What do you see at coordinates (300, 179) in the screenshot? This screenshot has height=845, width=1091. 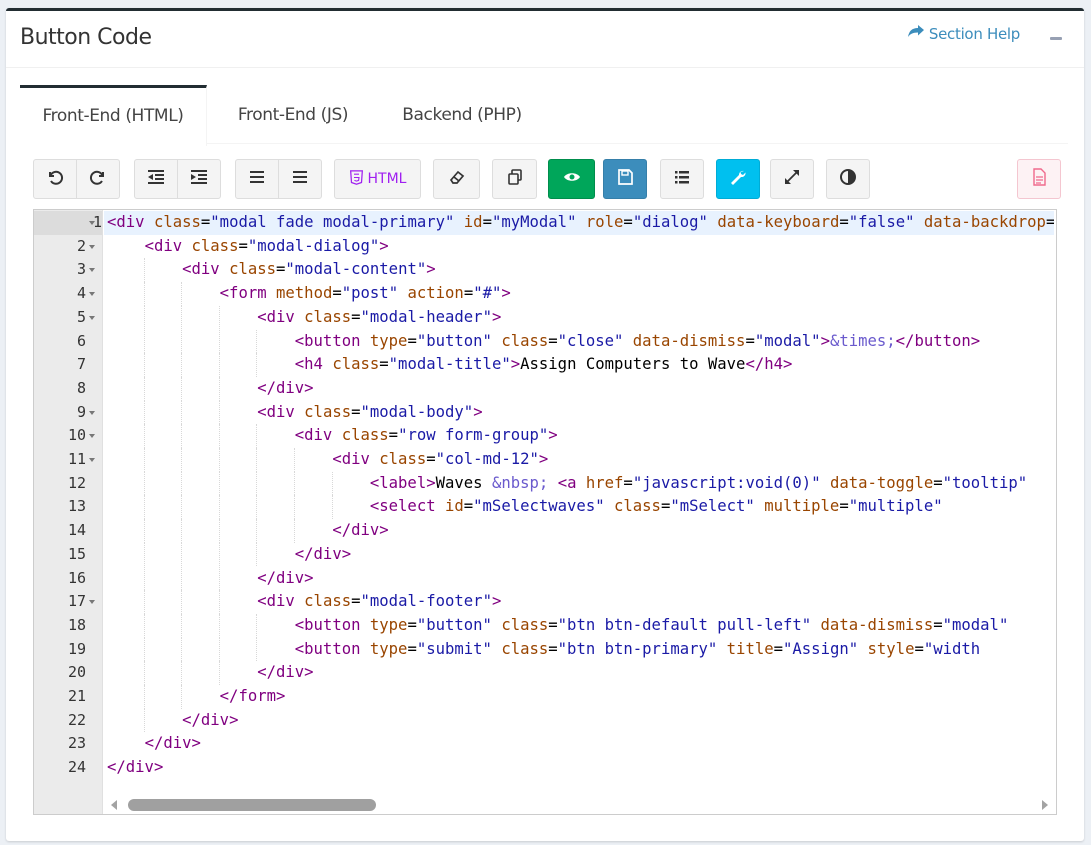 I see `align-justify-button` at bounding box center [300, 179].